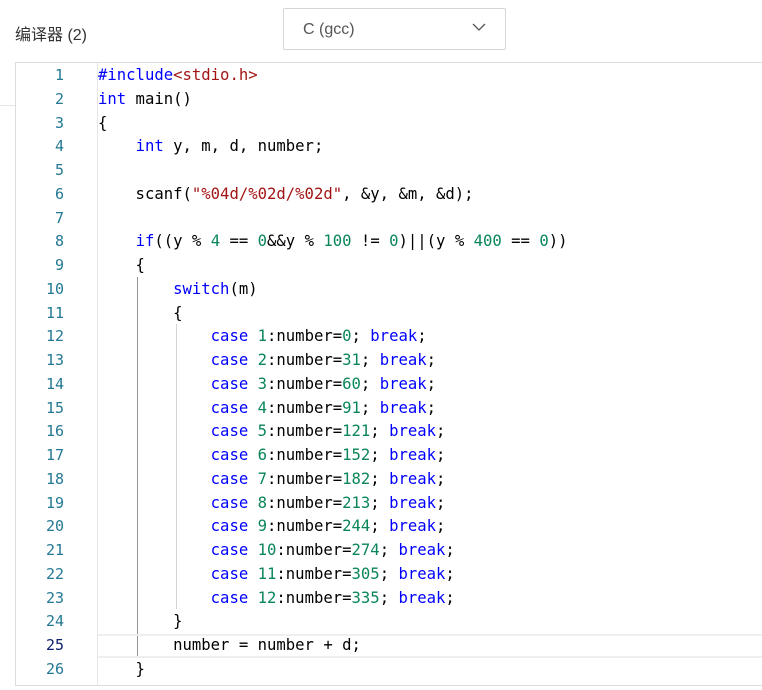 The width and height of the screenshot is (762, 690). Describe the element at coordinates (262, 526) in the screenshot. I see `code-token: 9` at that location.